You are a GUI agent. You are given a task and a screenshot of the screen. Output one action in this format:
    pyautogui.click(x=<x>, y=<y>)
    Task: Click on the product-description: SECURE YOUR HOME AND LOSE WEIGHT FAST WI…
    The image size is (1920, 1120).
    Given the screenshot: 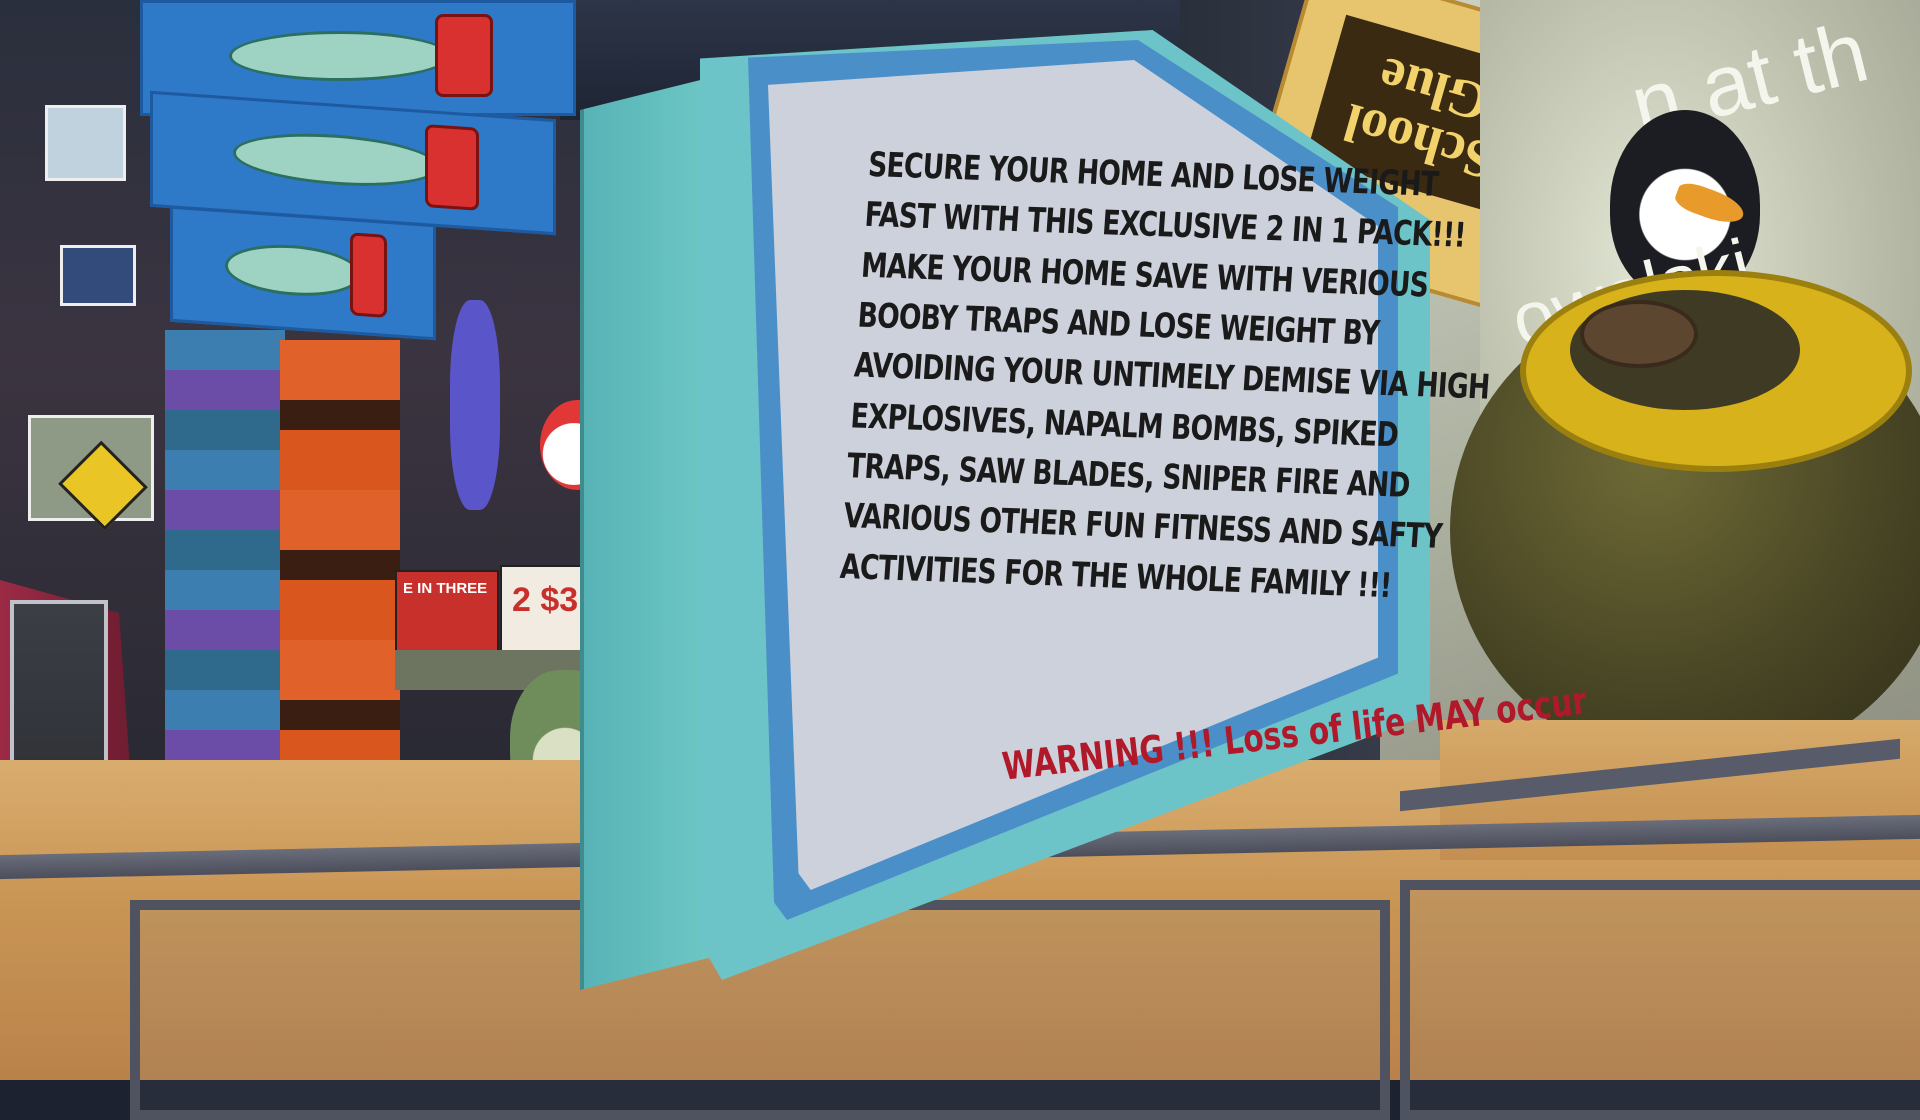 What is the action you would take?
    pyautogui.click(x=1164, y=375)
    